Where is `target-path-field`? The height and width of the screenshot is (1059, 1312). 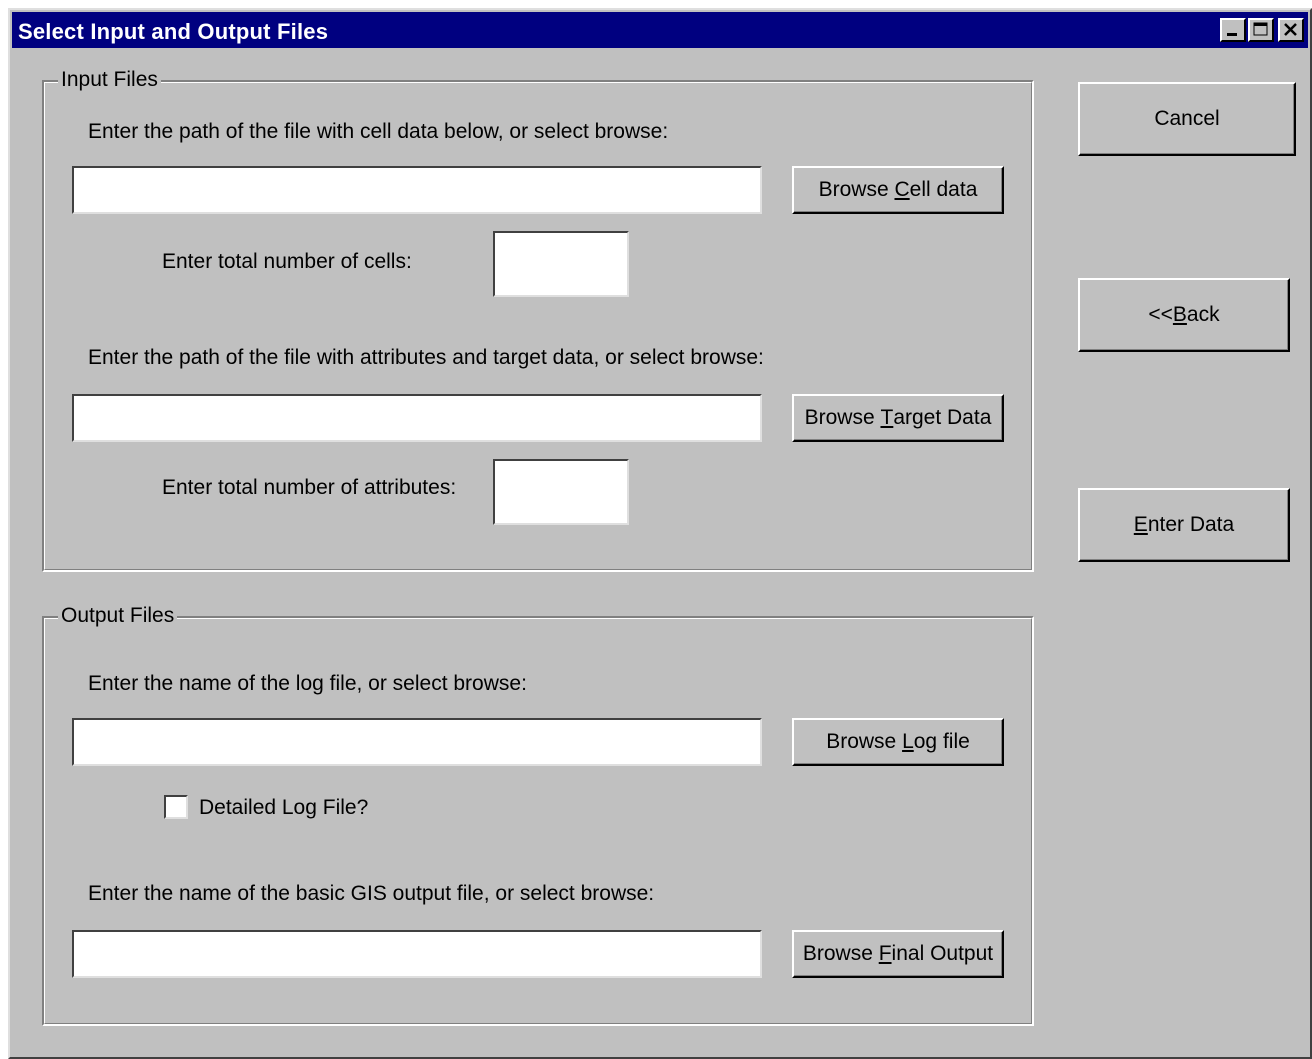
target-path-field is located at coordinates (417, 418).